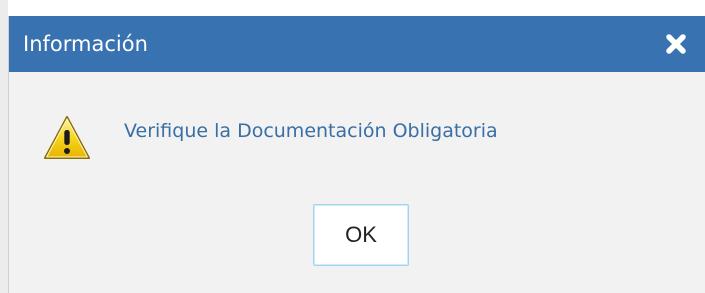 This screenshot has height=293, width=705. Describe the element at coordinates (352, 8) in the screenshot. I see `background-page-top` at that location.